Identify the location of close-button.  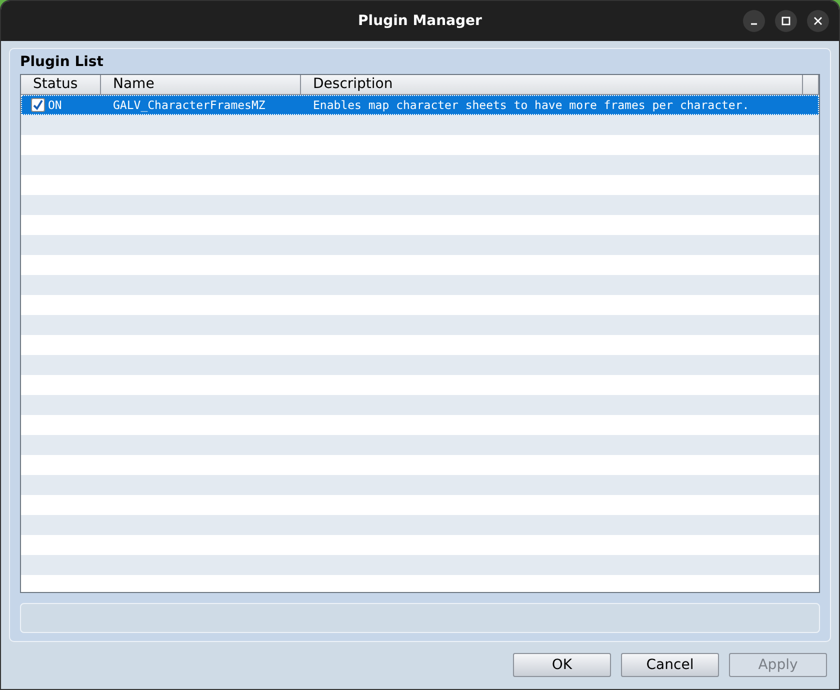
(818, 21).